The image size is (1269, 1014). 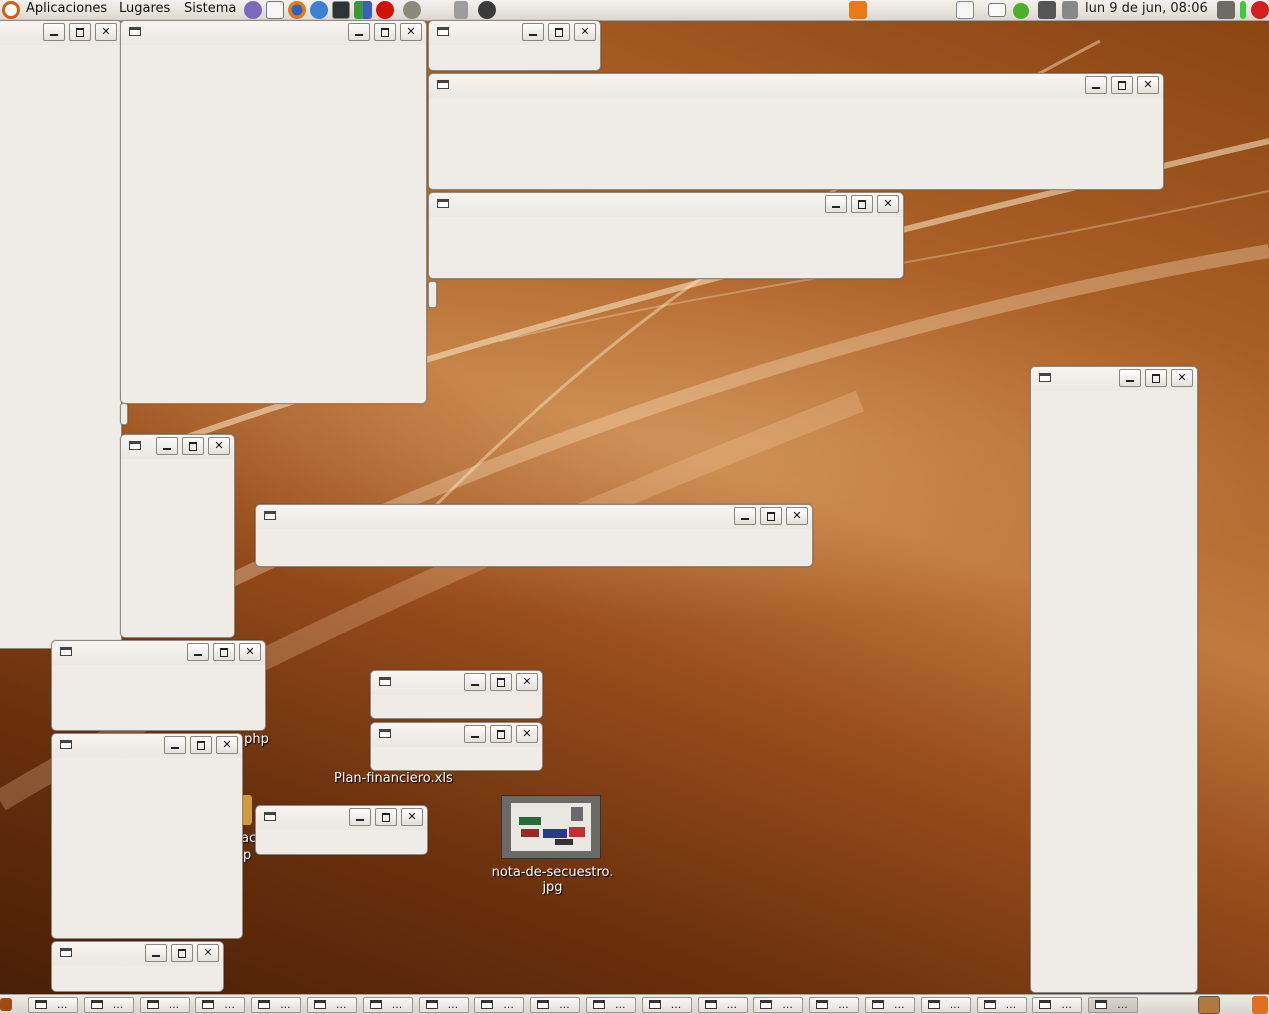 I want to click on notes-icon, so click(x=965, y=10).